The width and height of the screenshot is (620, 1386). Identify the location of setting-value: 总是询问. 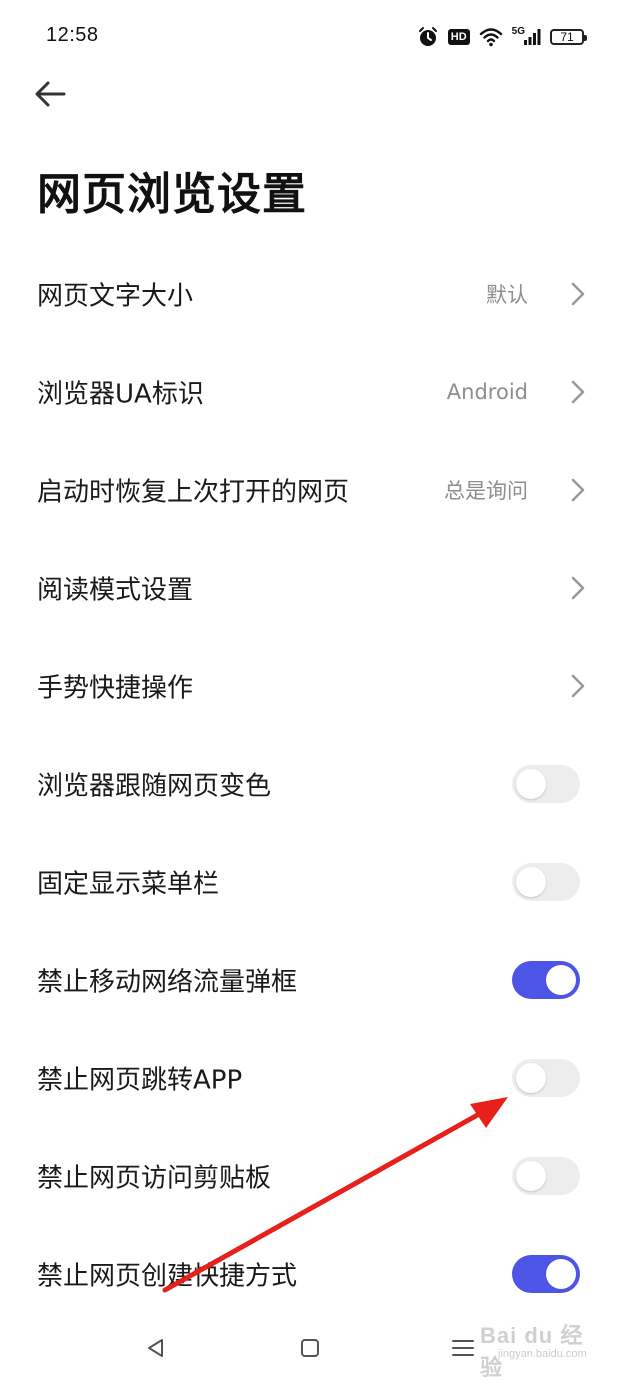
(486, 491).